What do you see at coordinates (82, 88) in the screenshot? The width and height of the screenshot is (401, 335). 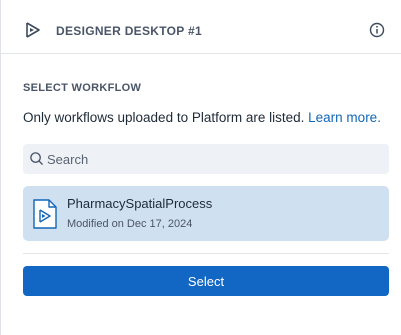 I see `section-label: SELECT WORKFLOW` at bounding box center [82, 88].